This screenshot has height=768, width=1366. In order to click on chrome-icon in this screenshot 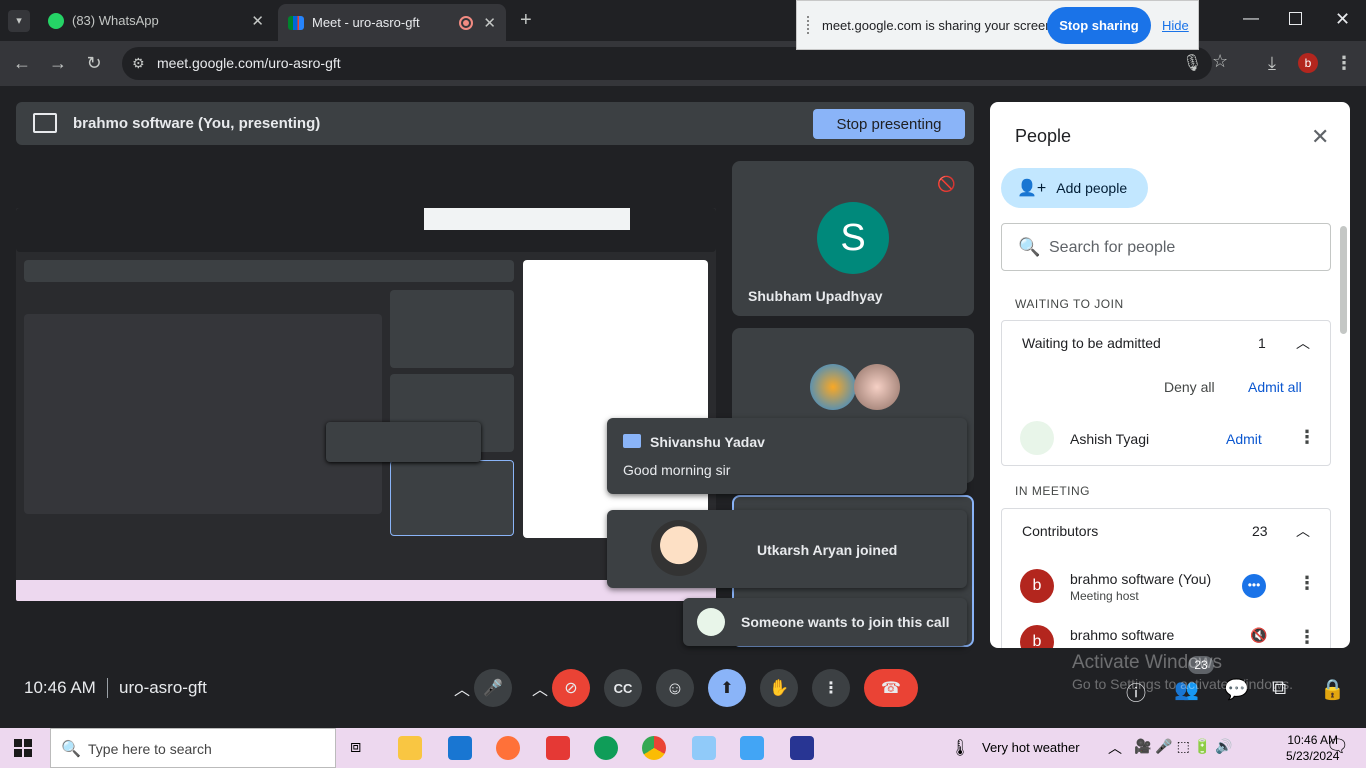, I will do `click(654, 748)`.